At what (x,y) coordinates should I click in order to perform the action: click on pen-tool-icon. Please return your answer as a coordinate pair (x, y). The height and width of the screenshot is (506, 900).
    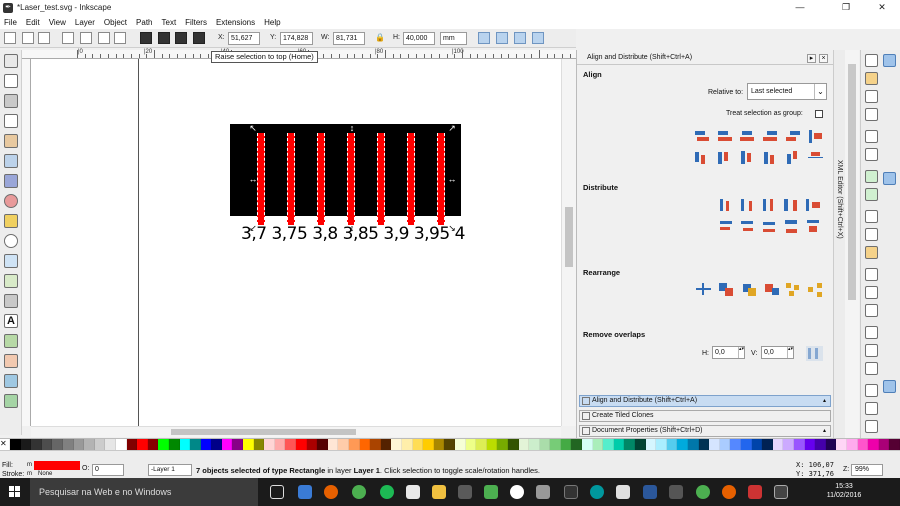
    Looking at the image, I should click on (11, 281).